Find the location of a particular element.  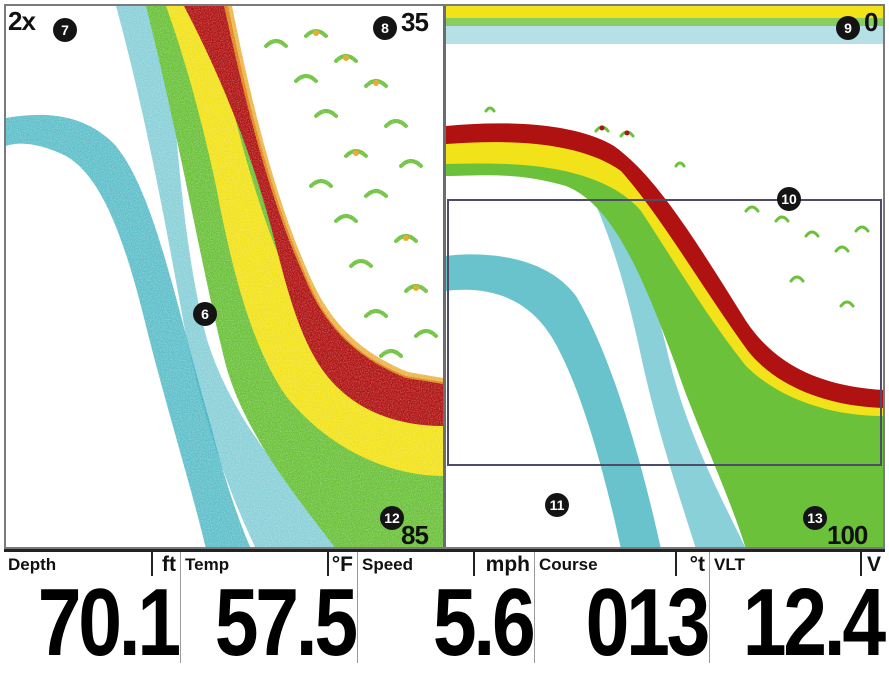

callout-marker: 7 is located at coordinates (65, 30).